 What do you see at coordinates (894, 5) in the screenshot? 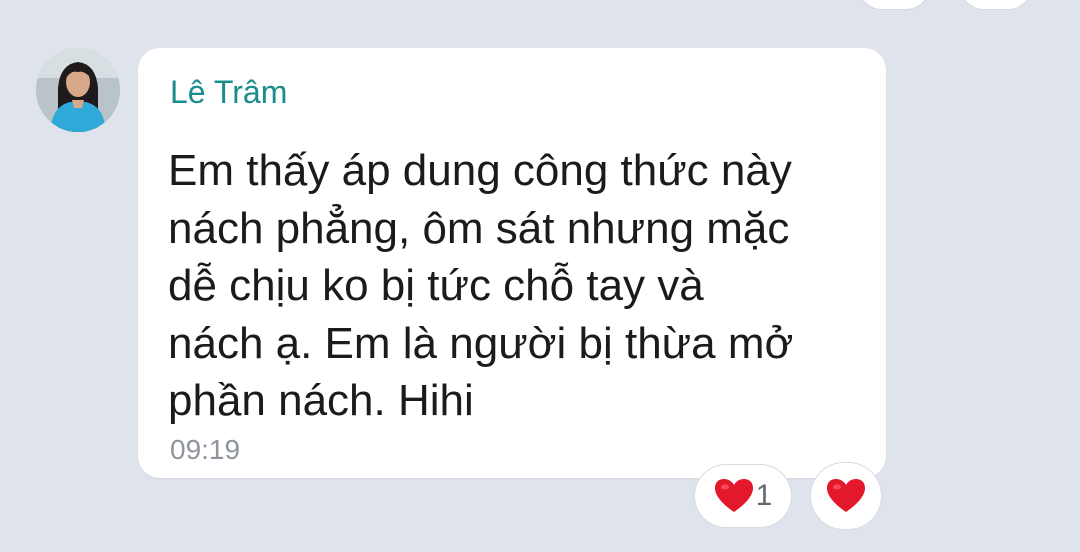
I see `previous-reaction-pill` at bounding box center [894, 5].